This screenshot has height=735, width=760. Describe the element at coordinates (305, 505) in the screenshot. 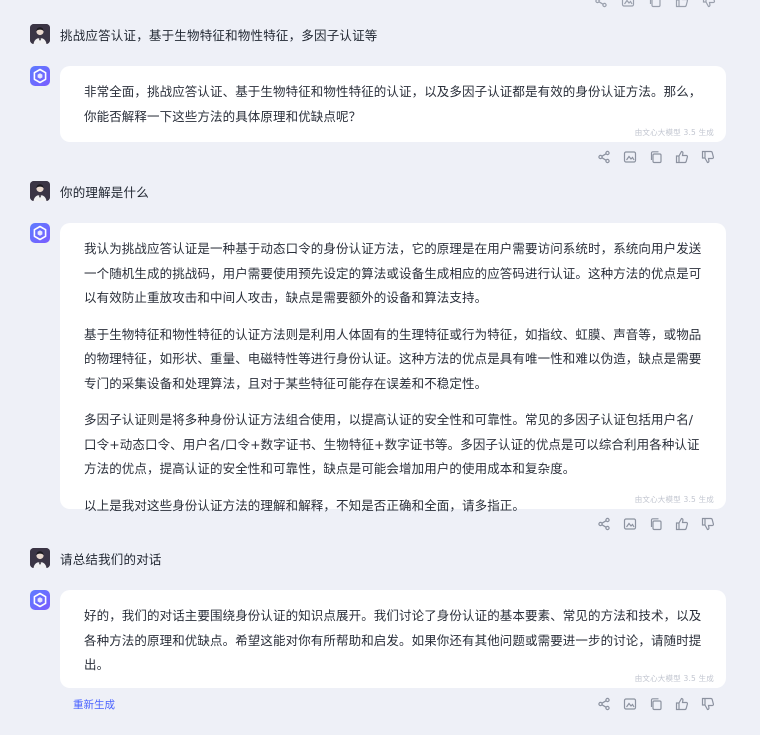

I see `bot-message-paragraph: 以上是我对这些身份认证方法的理解和解释，不知是否正确和全面，请多指正。` at that location.